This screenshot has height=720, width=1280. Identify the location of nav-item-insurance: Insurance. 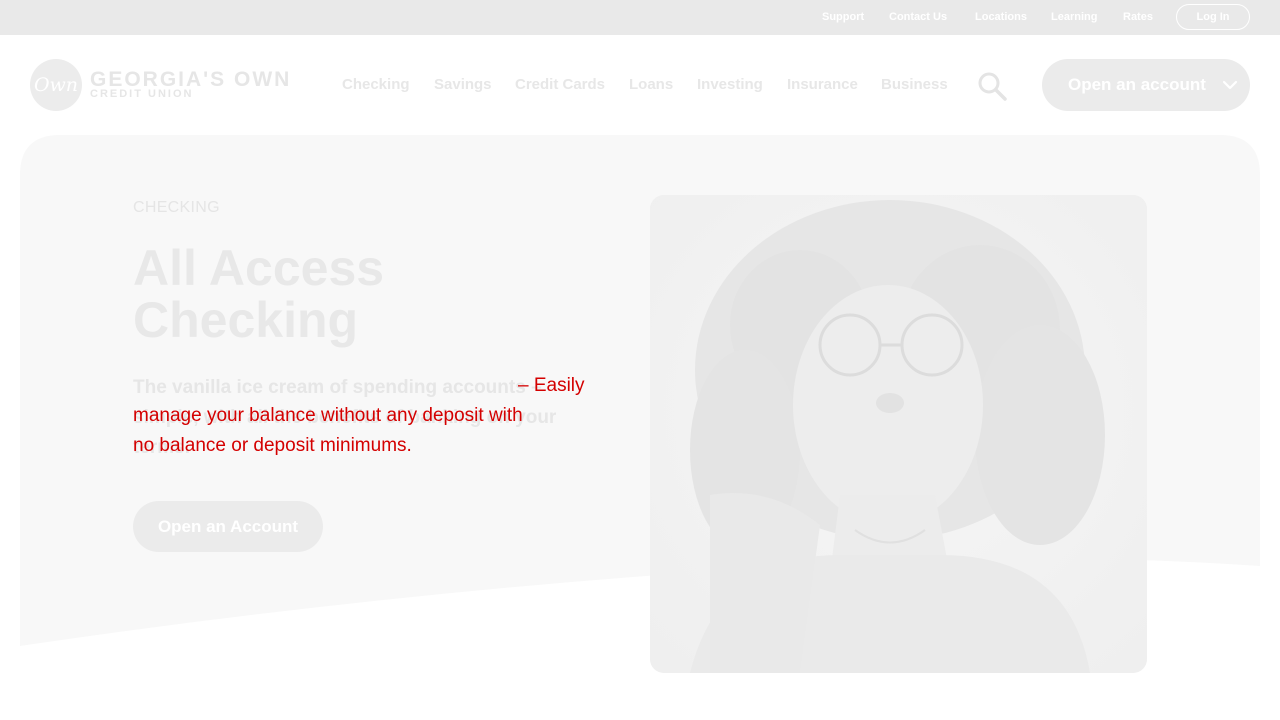
(822, 84).